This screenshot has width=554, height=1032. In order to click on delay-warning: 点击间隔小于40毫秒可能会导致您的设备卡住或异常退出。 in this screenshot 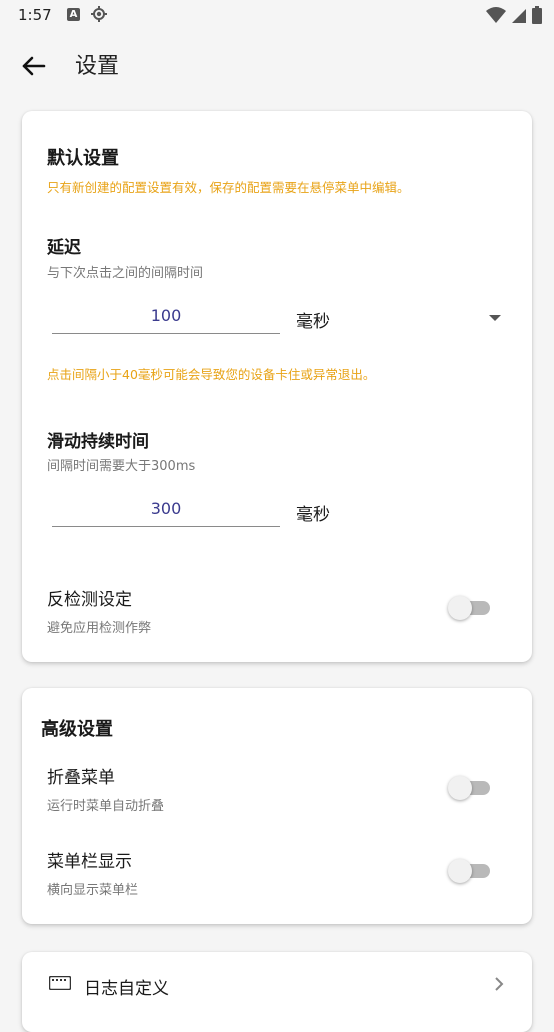, I will do `click(211, 374)`.